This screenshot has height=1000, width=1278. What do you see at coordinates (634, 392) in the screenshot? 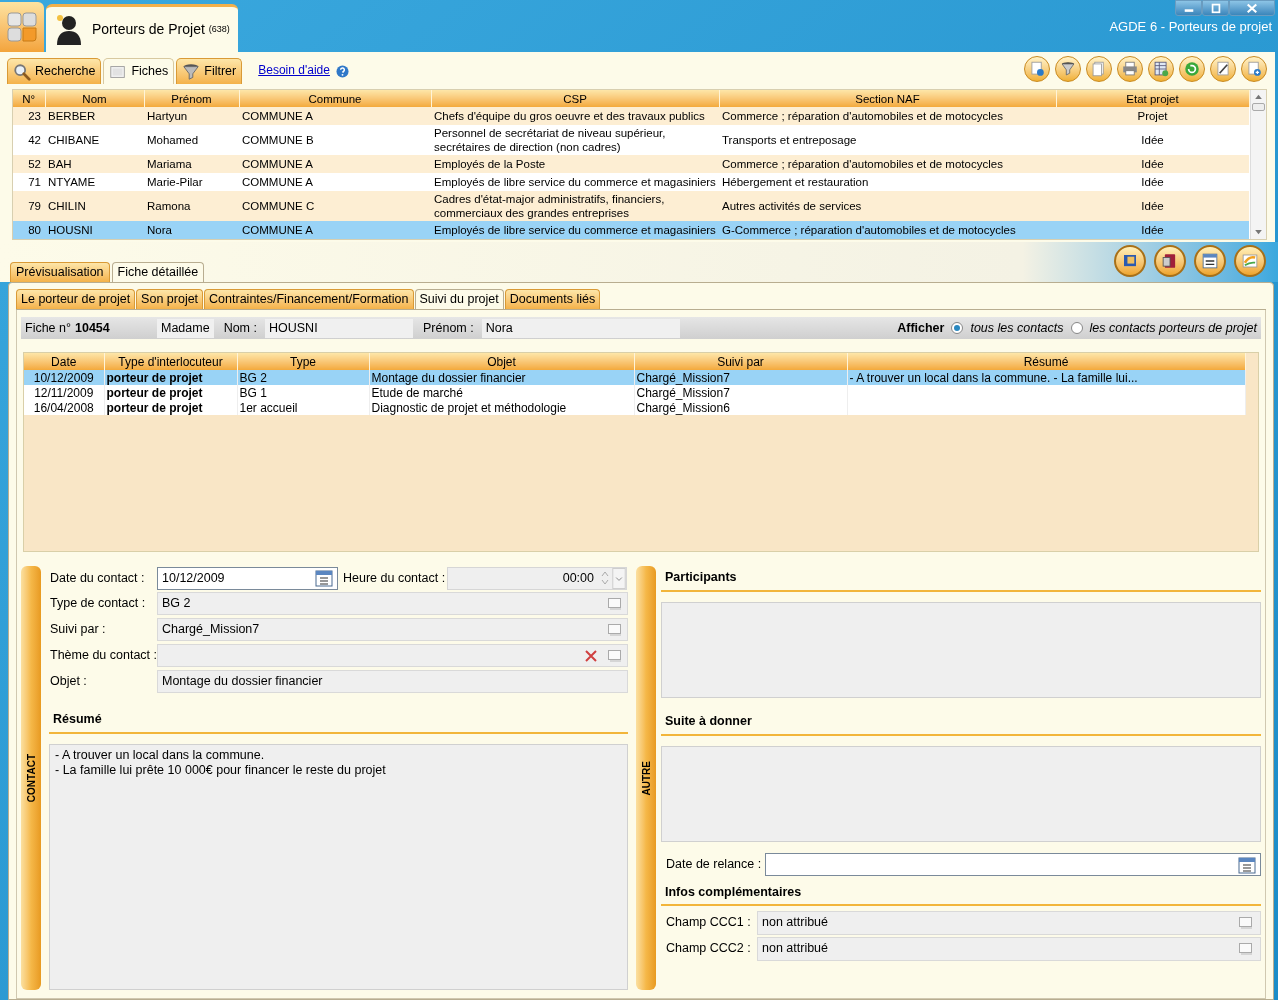
I see `table-row: 12/11/2009 porteur de projet BG 1 Etude de marché Chargé_Mission7` at bounding box center [634, 392].